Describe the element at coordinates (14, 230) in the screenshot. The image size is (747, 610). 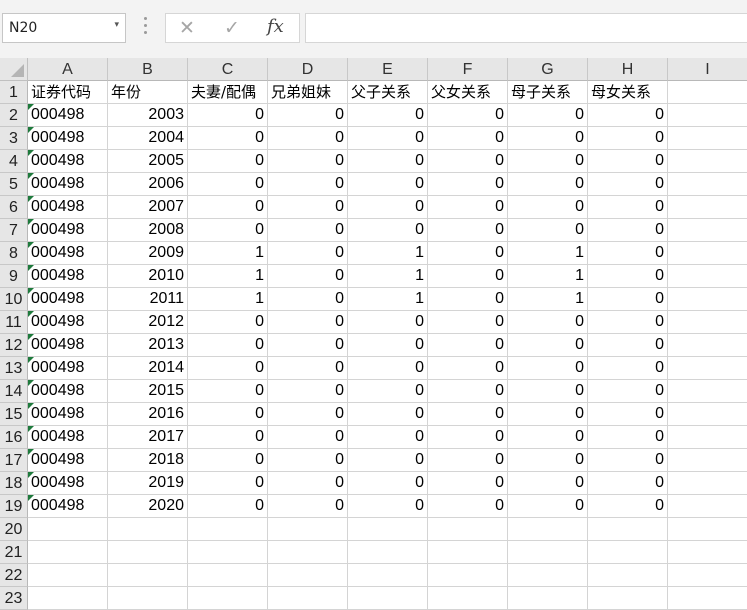
I see `row-header-7: 7` at that location.